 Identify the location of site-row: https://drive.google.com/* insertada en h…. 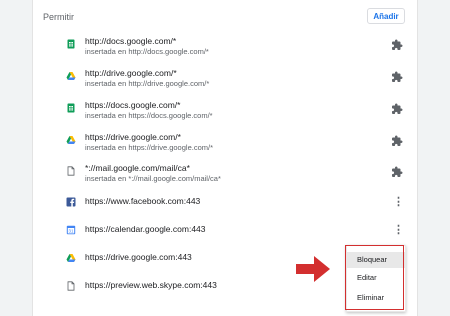
(226, 148).